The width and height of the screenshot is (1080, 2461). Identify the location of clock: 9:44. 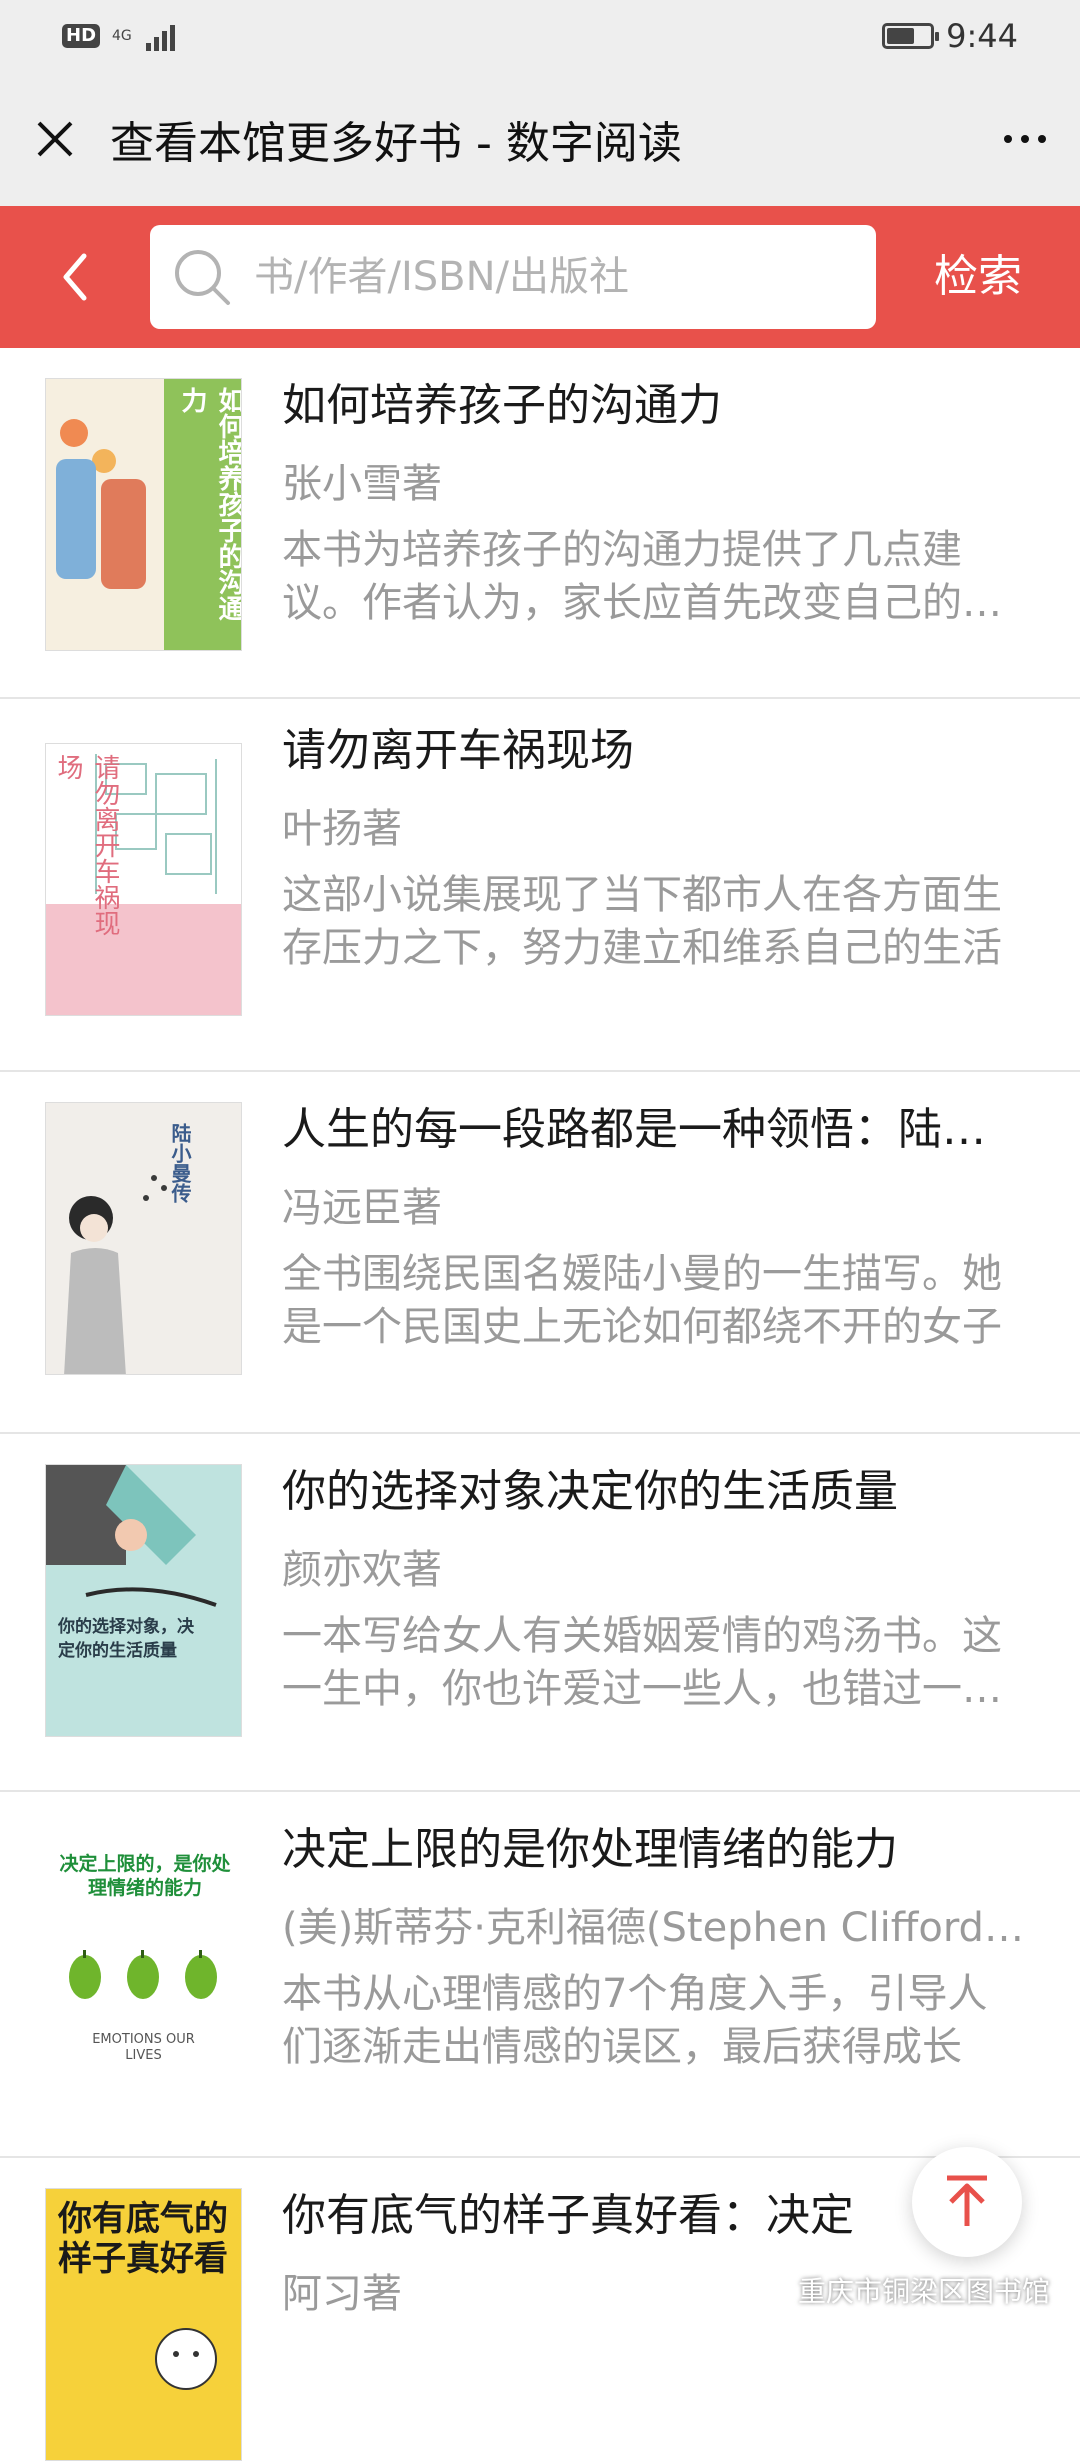
(982, 36).